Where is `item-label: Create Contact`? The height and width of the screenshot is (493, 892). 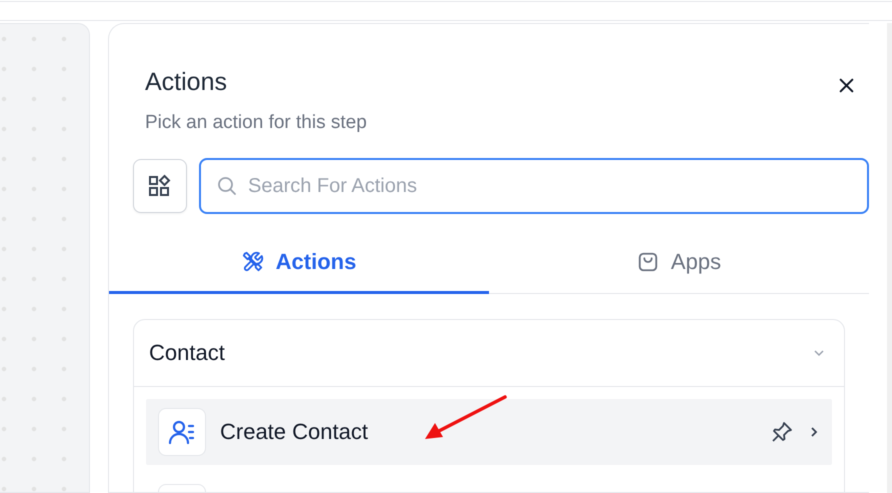
item-label: Create Contact is located at coordinates (294, 432).